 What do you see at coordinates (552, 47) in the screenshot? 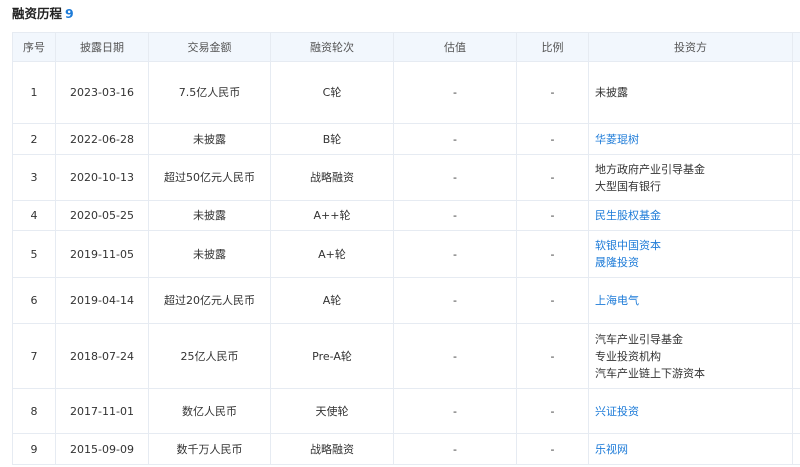
I see `col-header-ratio: 比例` at bounding box center [552, 47].